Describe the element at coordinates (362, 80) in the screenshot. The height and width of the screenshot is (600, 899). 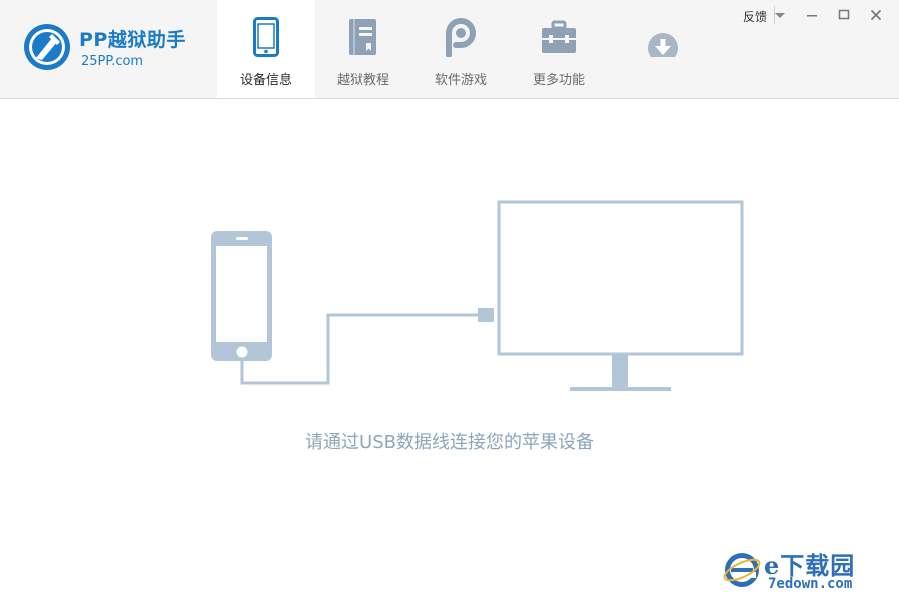
I see `tab-label: 越狱教程` at that location.